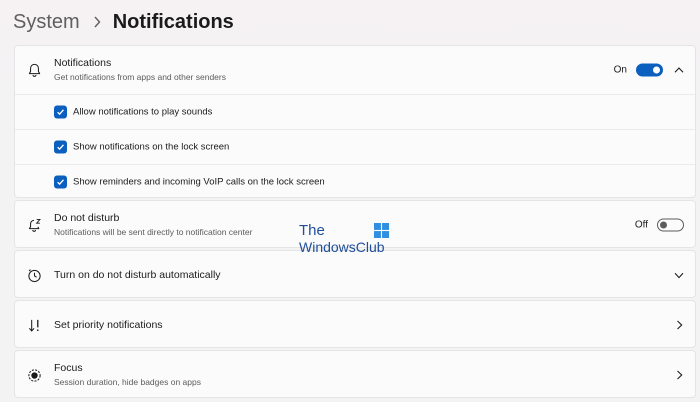 The width and height of the screenshot is (700, 402). I want to click on sounds-label: Allow notifications to play sounds, so click(143, 112).